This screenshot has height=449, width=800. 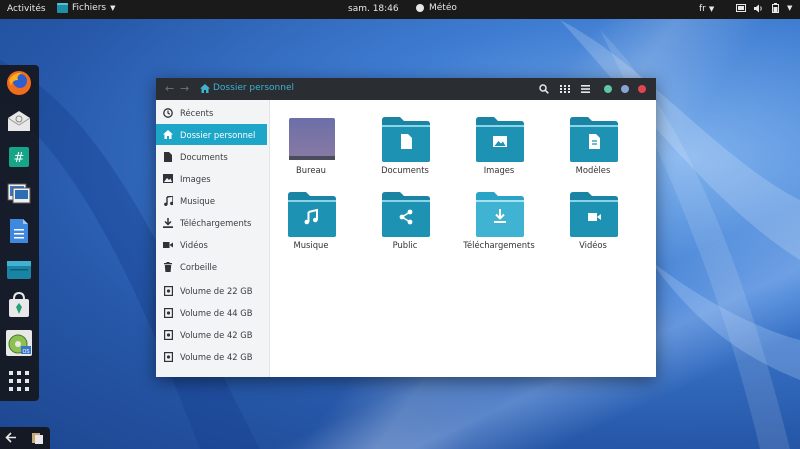 I want to click on sidebar-item-label: Images, so click(x=195, y=178).